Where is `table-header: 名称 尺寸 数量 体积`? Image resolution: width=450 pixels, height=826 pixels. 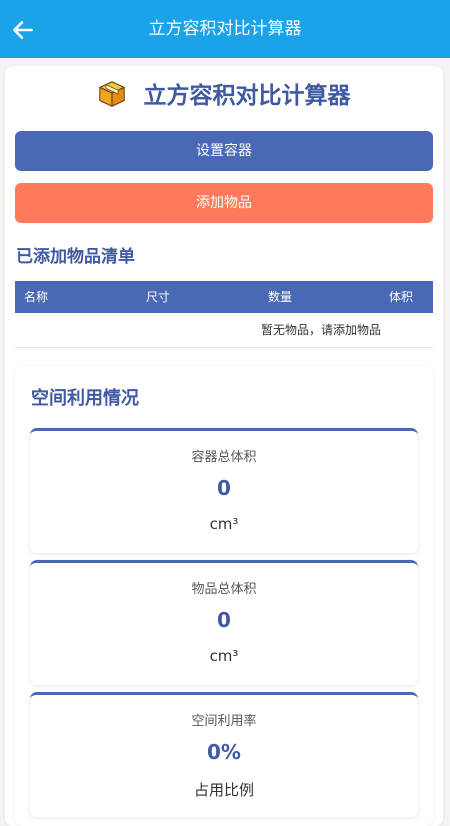
table-header: 名称 尺寸 数量 体积 is located at coordinates (224, 297).